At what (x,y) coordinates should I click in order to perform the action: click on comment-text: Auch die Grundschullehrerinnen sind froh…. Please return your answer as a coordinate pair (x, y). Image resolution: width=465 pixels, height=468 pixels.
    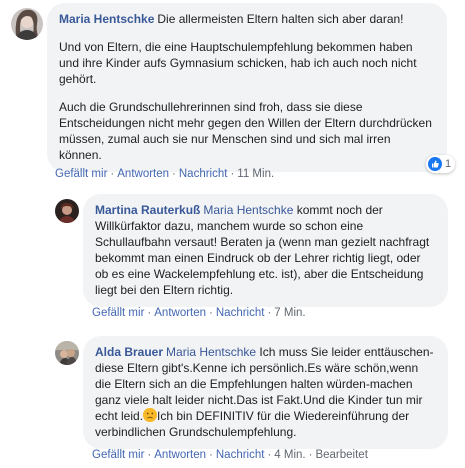
    Looking at the image, I should click on (245, 131).